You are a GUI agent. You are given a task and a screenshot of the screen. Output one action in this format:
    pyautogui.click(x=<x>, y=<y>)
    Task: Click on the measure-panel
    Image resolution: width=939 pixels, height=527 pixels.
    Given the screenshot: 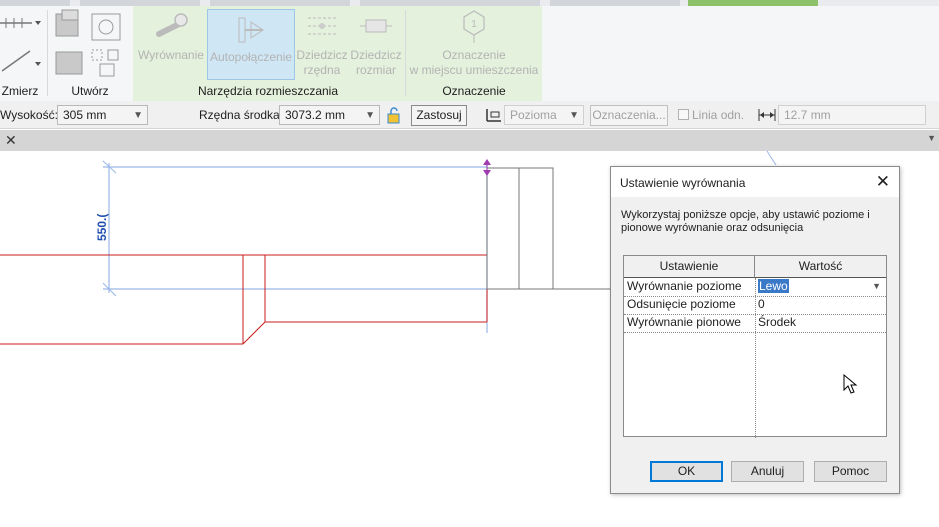 What is the action you would take?
    pyautogui.click(x=23, y=45)
    